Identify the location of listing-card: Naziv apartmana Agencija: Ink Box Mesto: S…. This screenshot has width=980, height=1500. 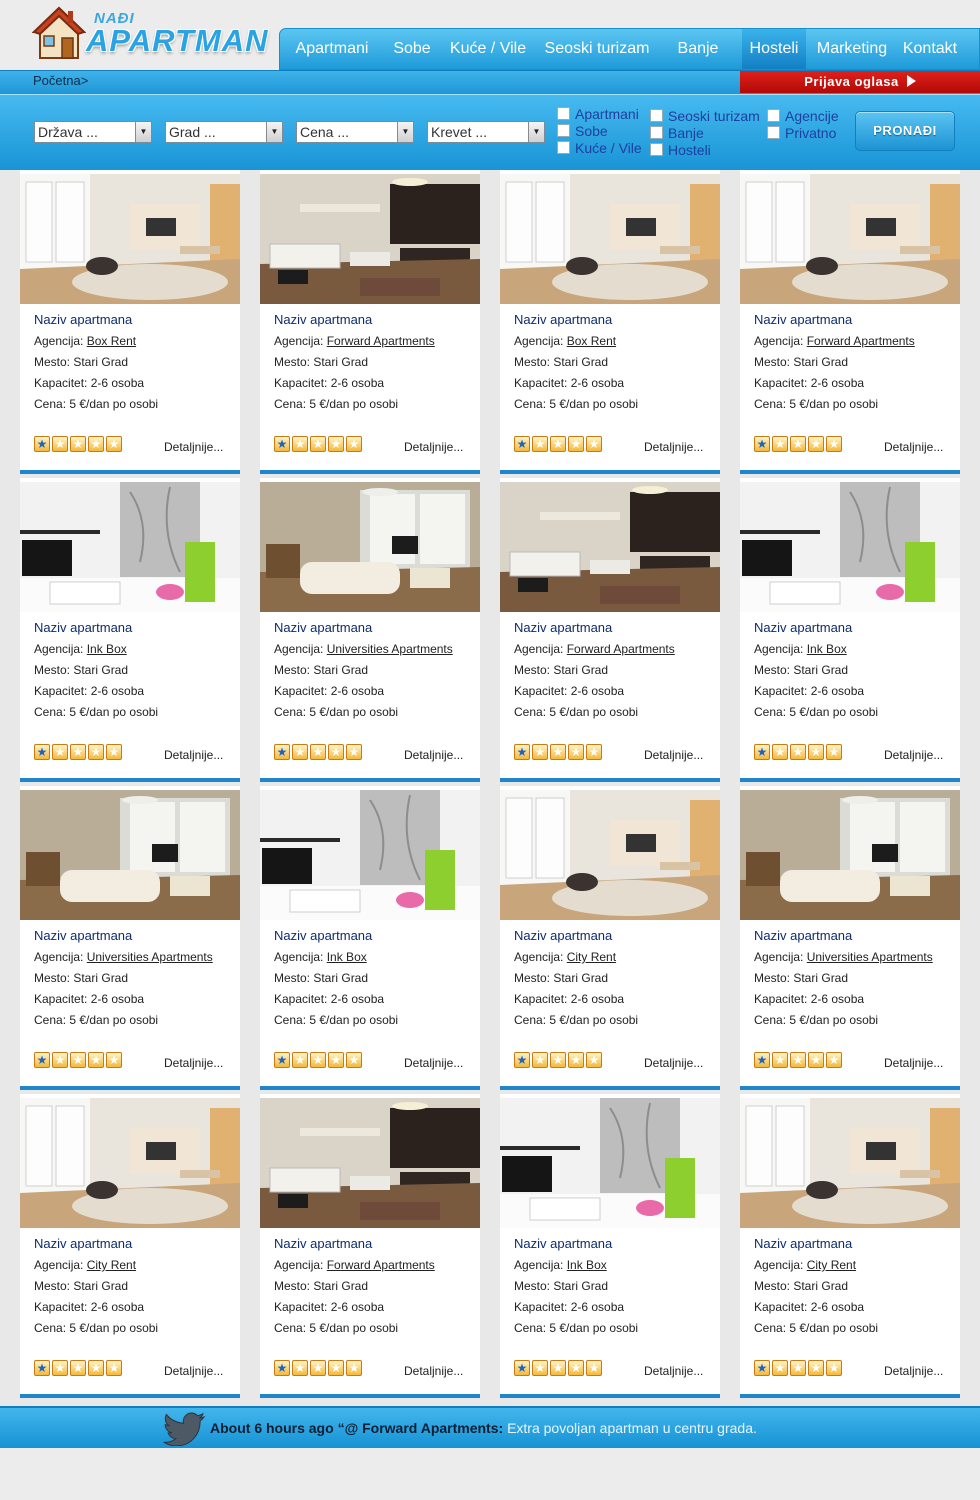
(850, 630).